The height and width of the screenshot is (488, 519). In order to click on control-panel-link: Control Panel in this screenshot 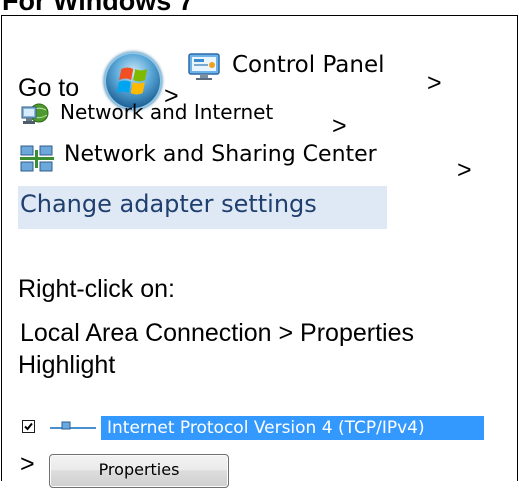, I will do `click(308, 65)`.